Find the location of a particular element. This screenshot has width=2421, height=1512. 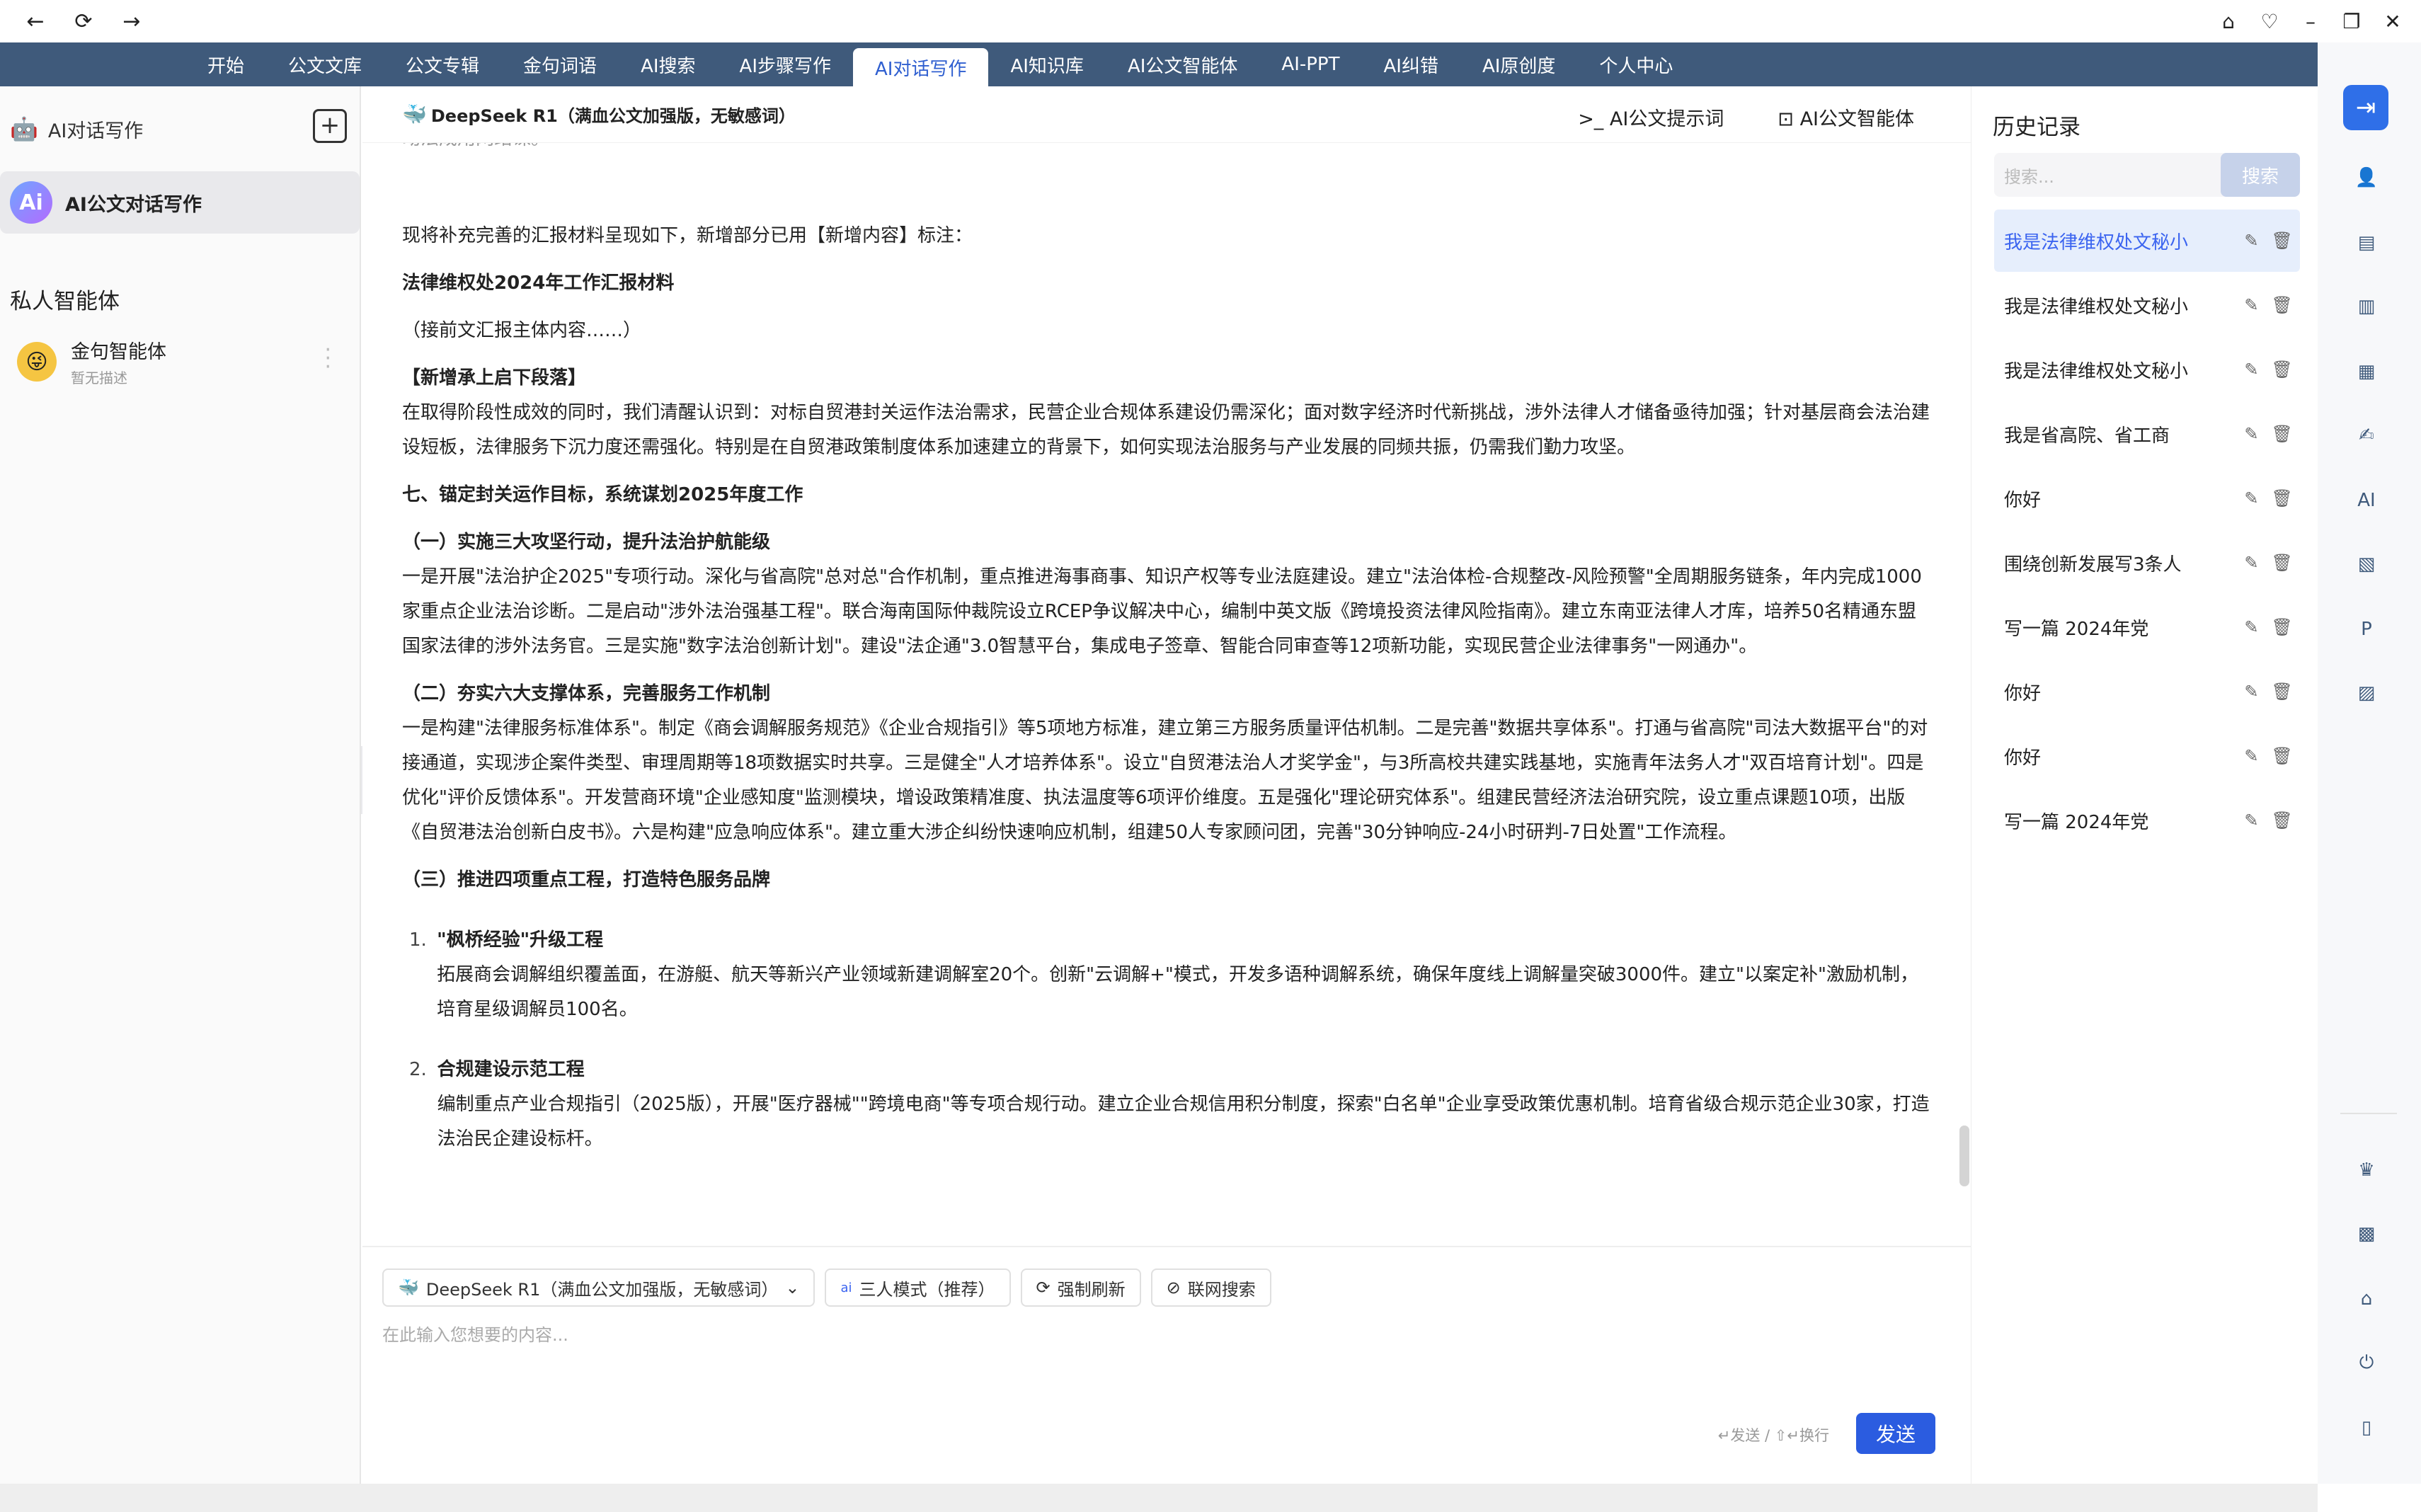

ai-icon: AI is located at coordinates (2366, 500).